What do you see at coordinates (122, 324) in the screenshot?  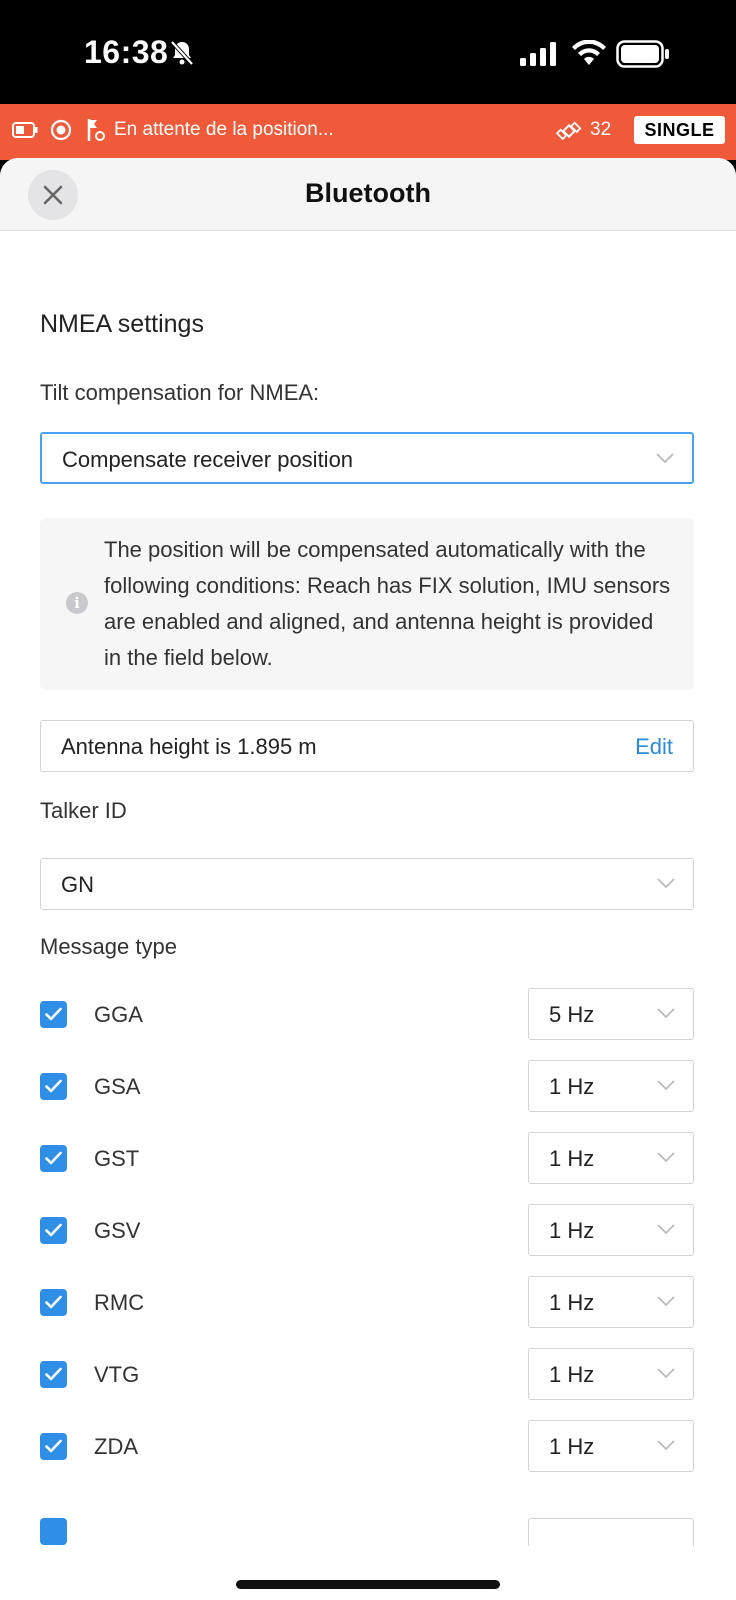 I see `section-title: NMEA settings` at bounding box center [122, 324].